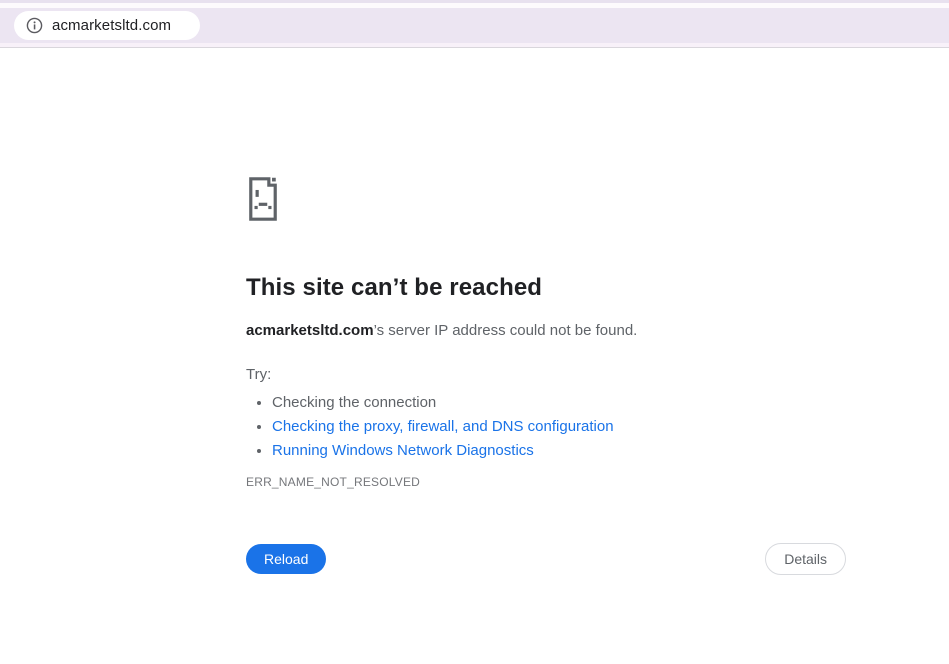  I want to click on browser-toolbar: acmarketsltd.com, so click(474, 24).